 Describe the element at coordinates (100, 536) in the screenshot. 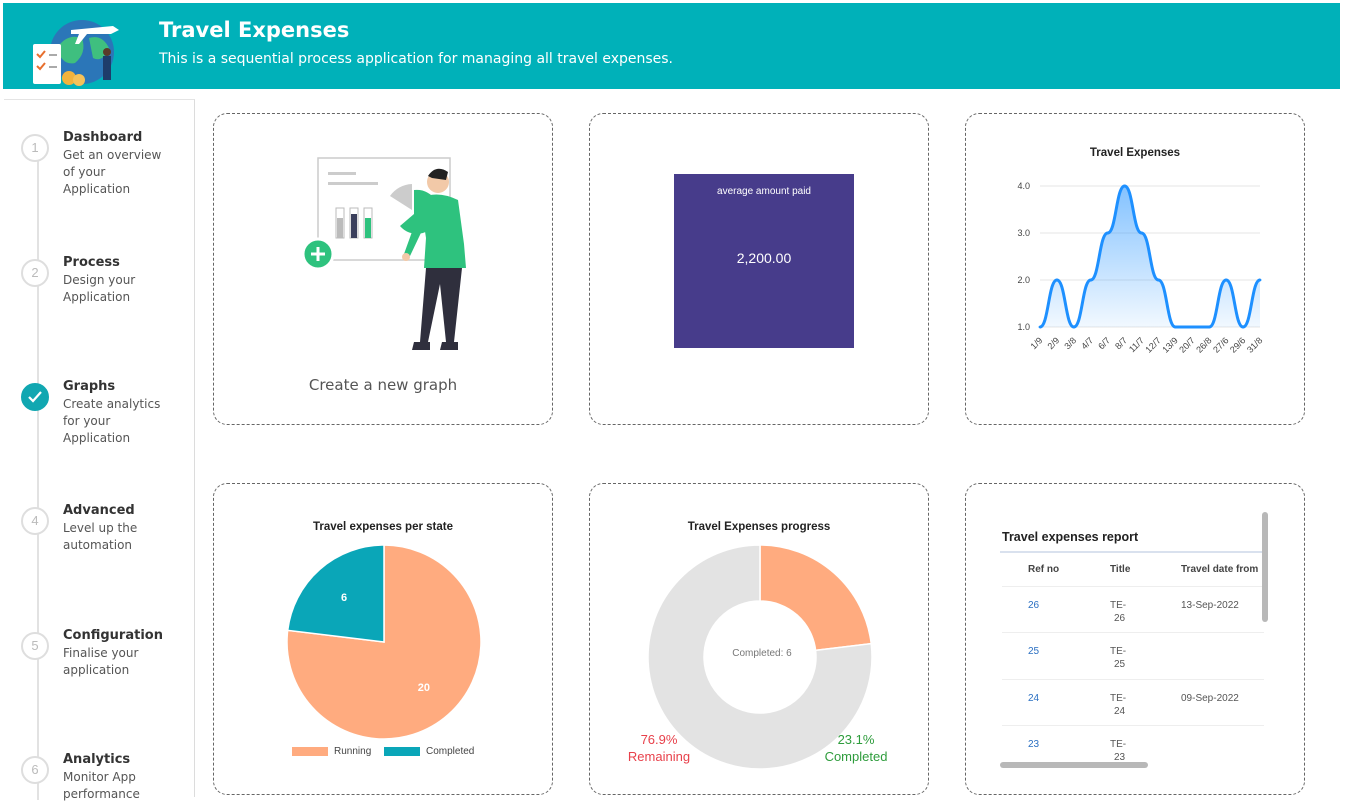

I see `step-description: Level up the automation` at that location.